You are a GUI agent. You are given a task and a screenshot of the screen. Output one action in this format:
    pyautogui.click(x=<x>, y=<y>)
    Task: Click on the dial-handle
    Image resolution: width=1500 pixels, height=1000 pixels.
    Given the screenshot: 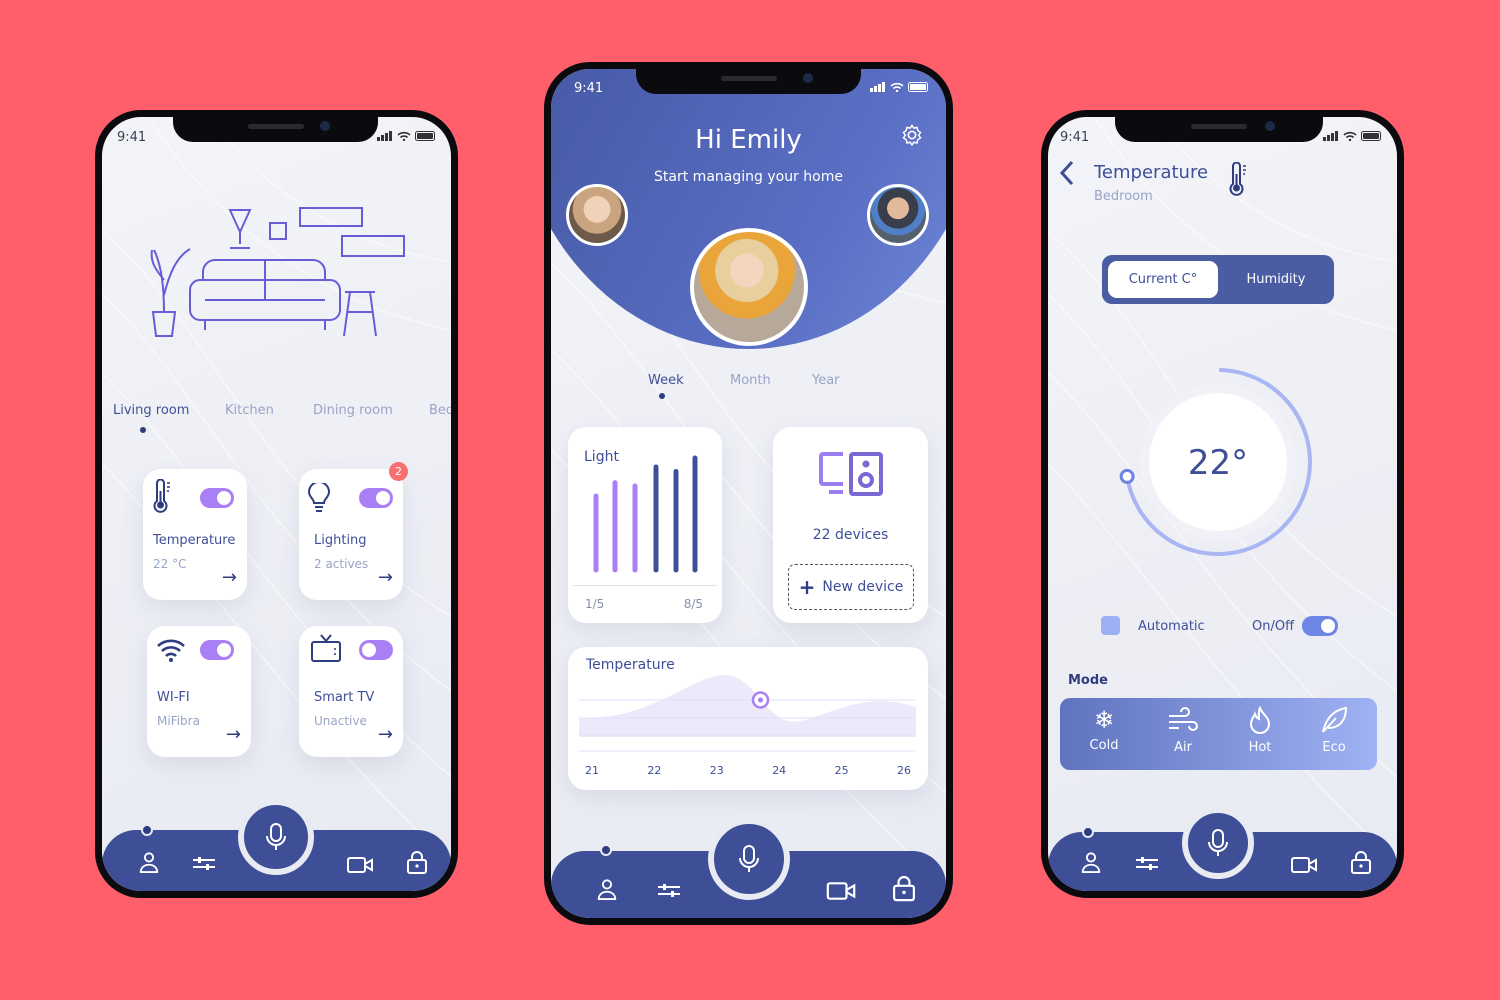 What is the action you would take?
    pyautogui.click(x=1127, y=476)
    